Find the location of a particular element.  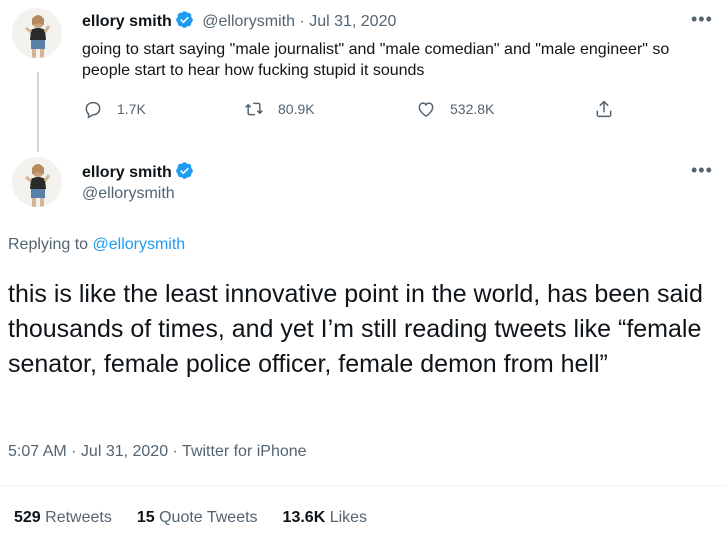

retweets-stat: 529 Retweets is located at coordinates (63, 518).